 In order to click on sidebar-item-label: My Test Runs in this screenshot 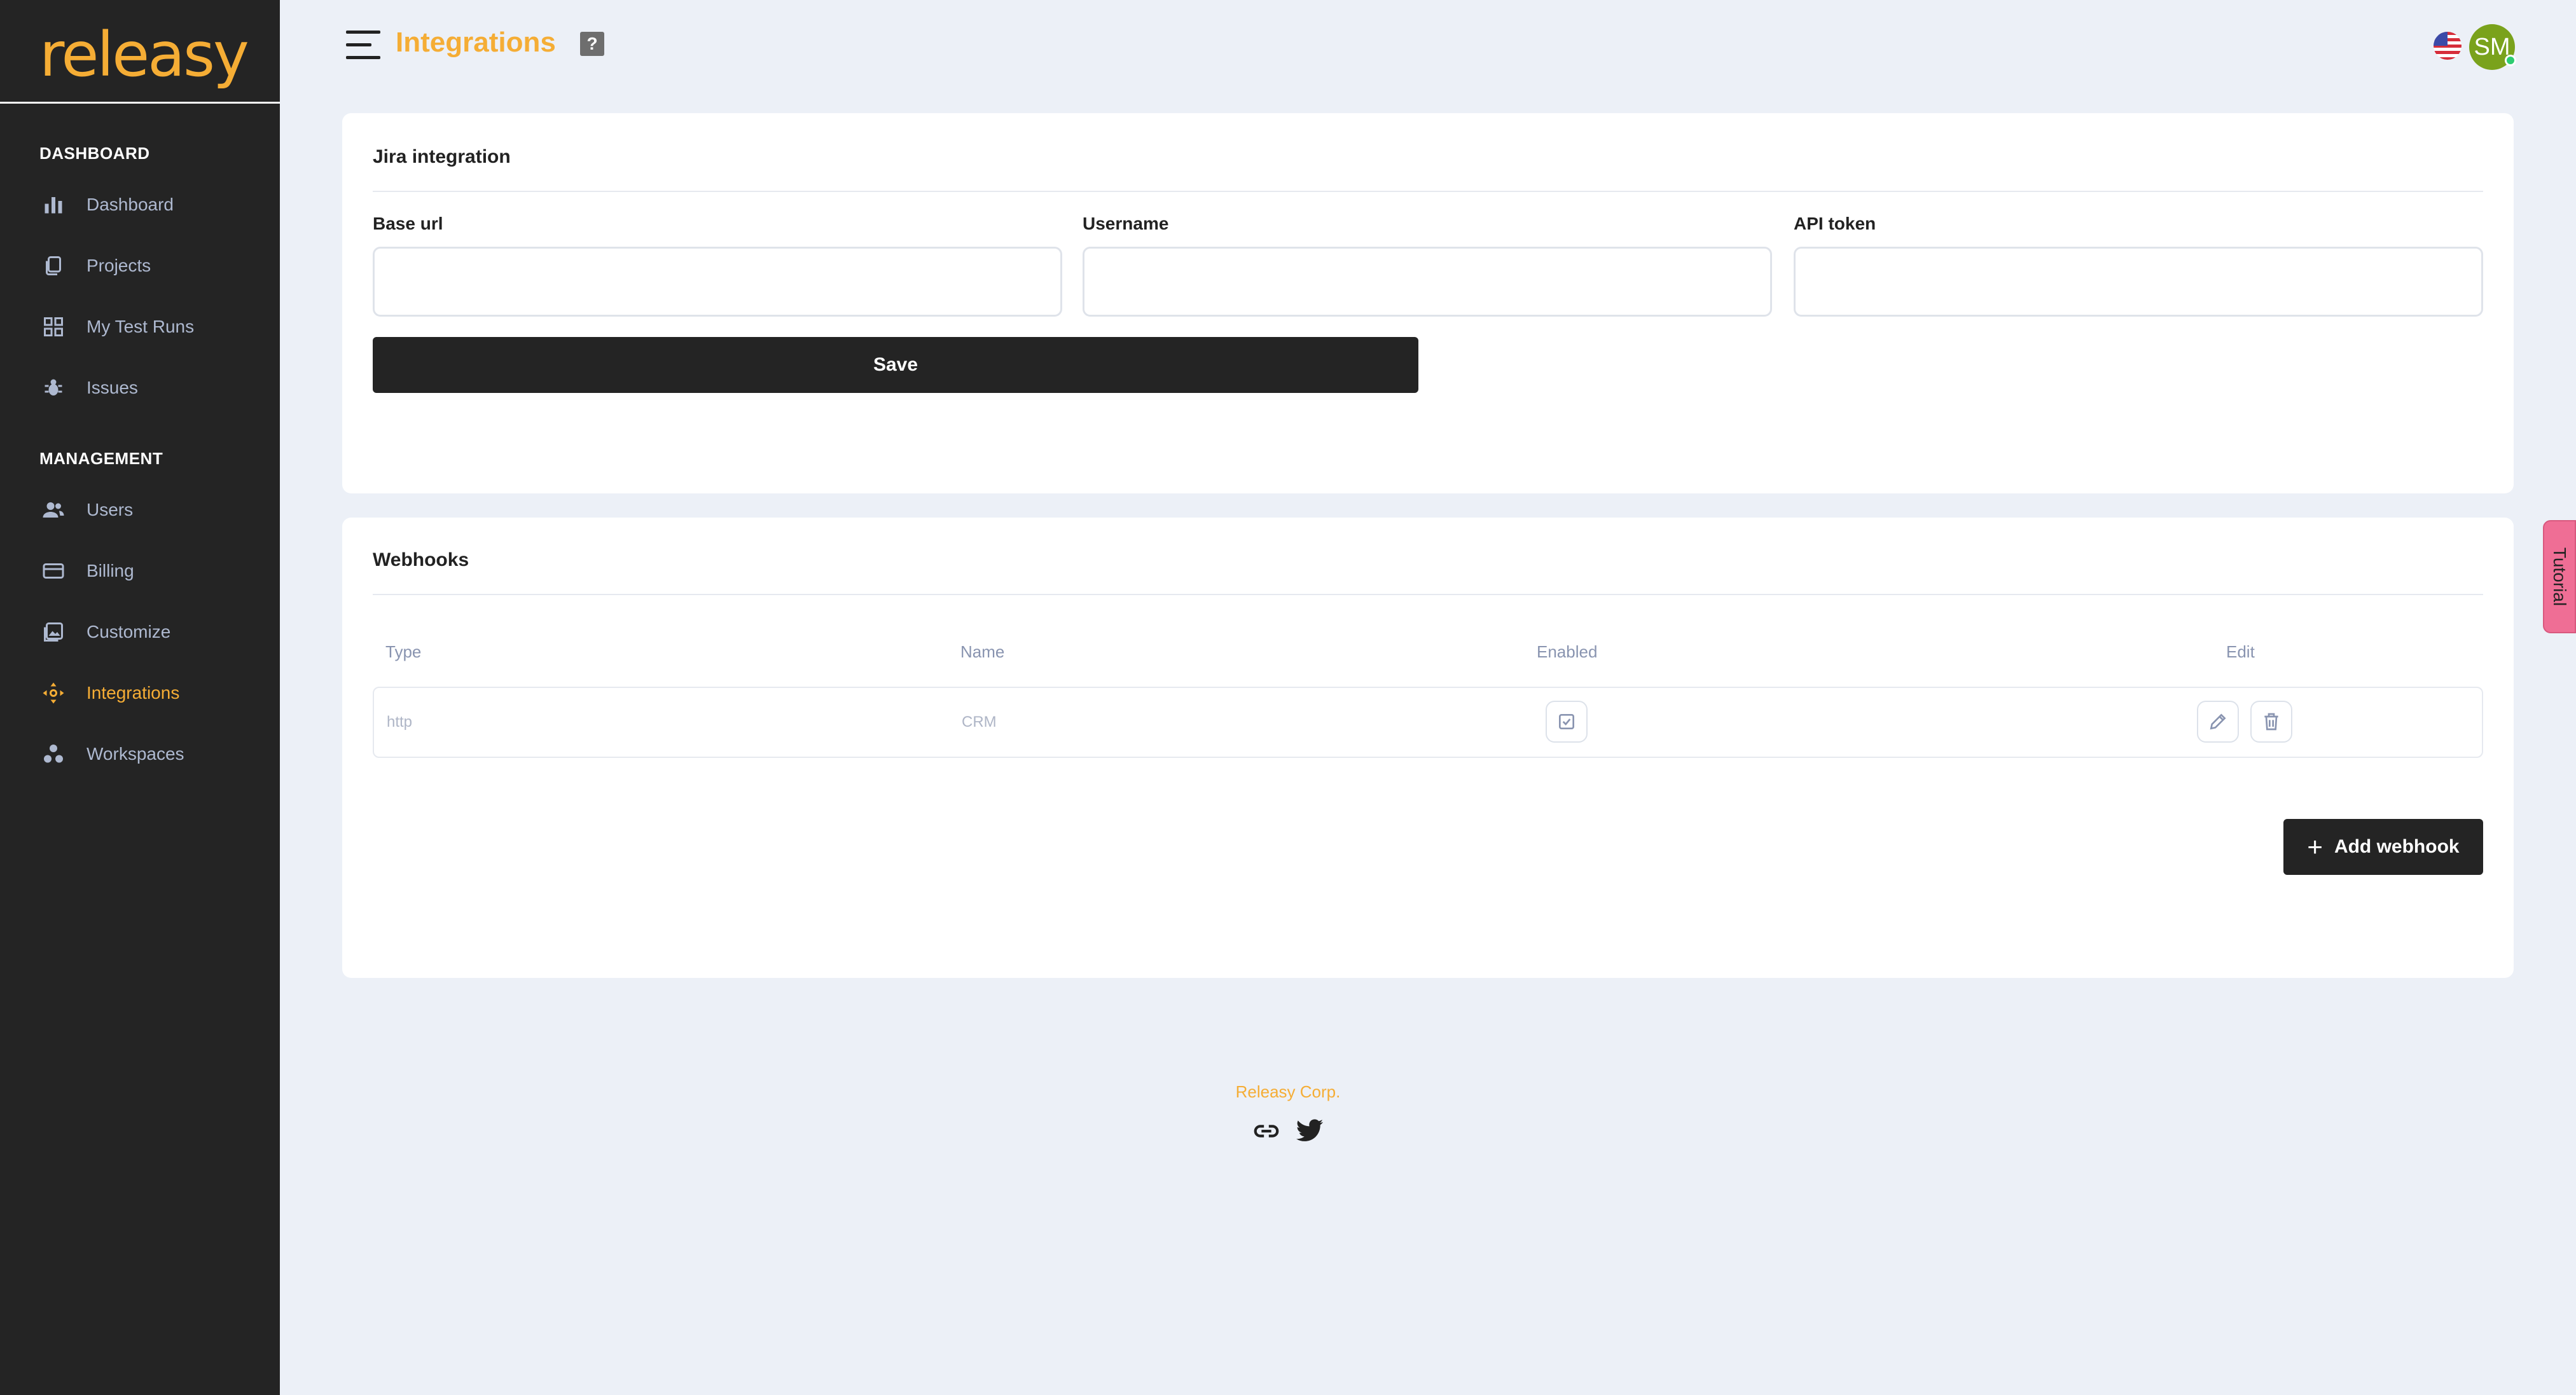, I will do `click(141, 326)`.